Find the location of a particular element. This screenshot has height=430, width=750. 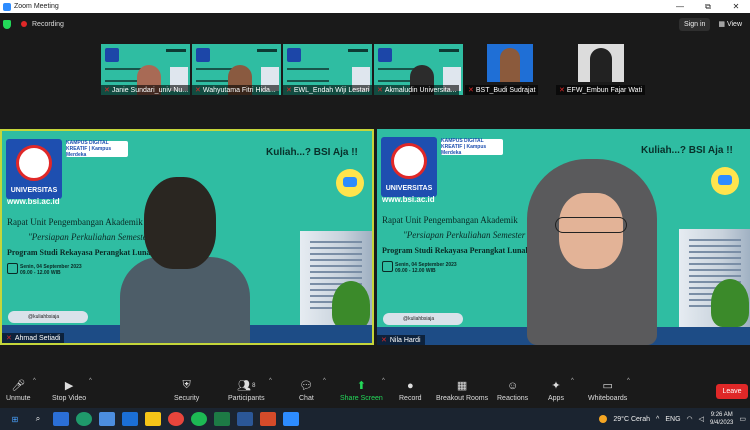

chat-label: Chat is located at coordinates (306, 398).